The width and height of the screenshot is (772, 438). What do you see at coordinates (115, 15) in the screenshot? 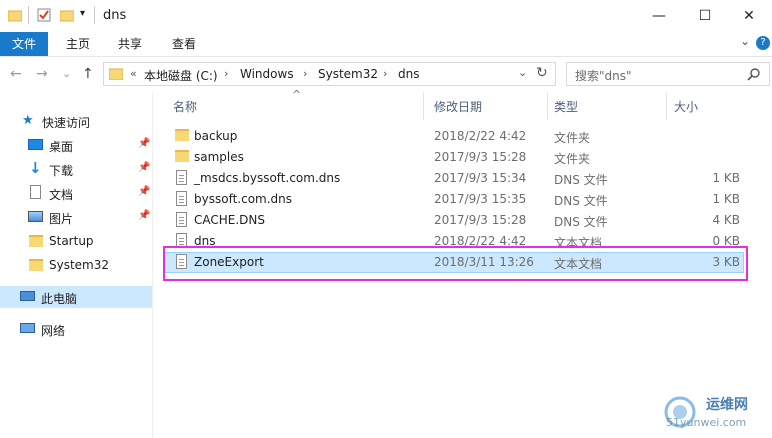
I see `window-title: dns` at bounding box center [115, 15].